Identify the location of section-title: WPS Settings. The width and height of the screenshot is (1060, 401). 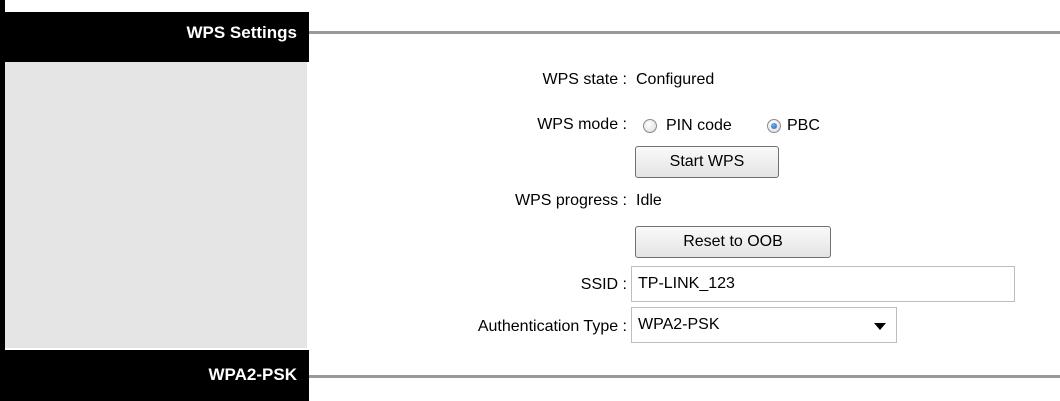
(241, 32).